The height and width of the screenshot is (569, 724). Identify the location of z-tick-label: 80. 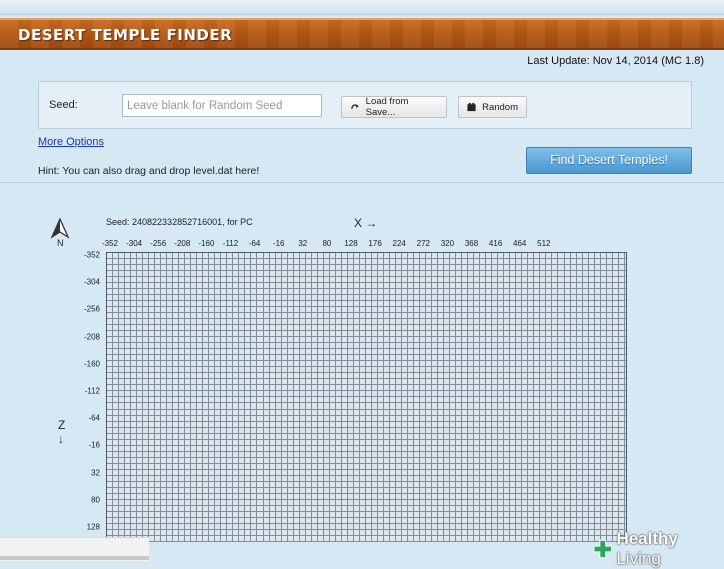
(95, 500).